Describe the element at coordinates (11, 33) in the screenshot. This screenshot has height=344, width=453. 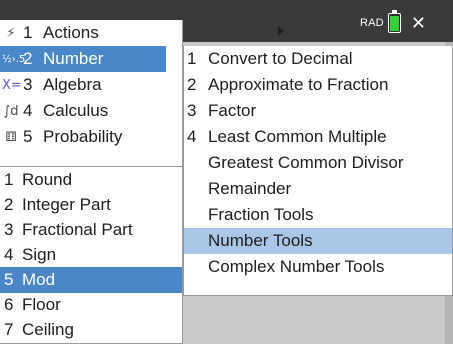
I see `lightning-icon: ⚡` at that location.